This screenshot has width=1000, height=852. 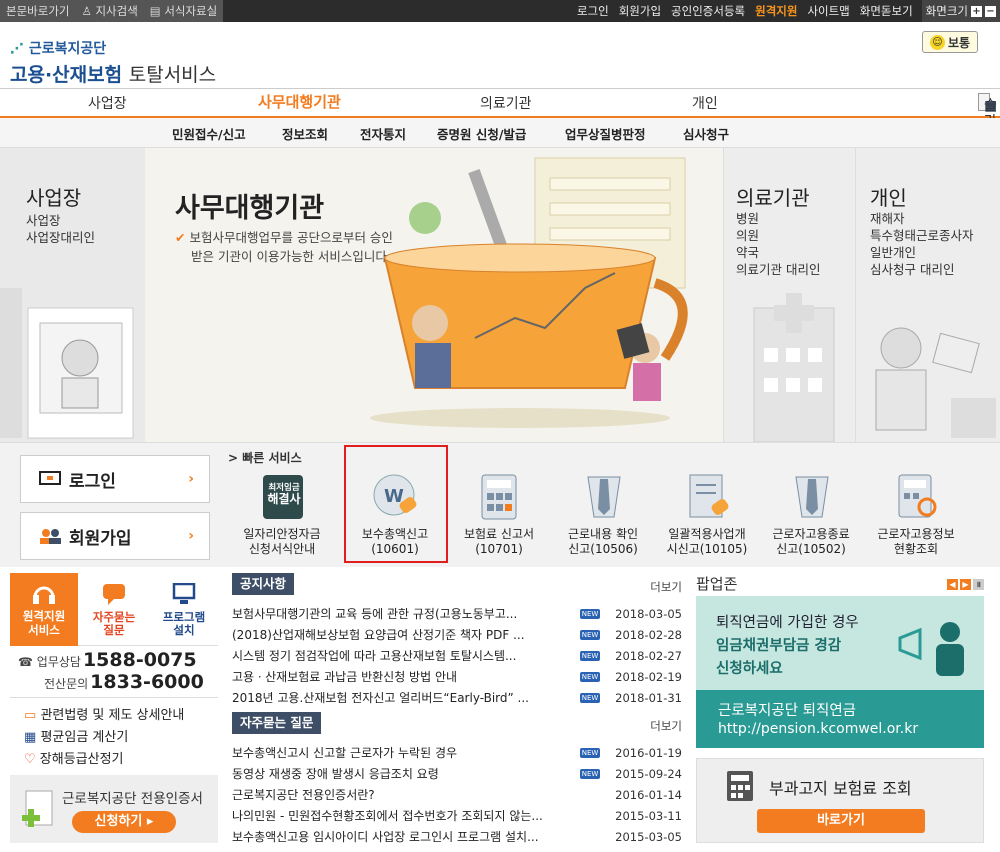 I want to click on pension-banner: 퇴직연금에 가입한 경우 임금채권부담금 경감 신청하세요, so click(x=840, y=643).